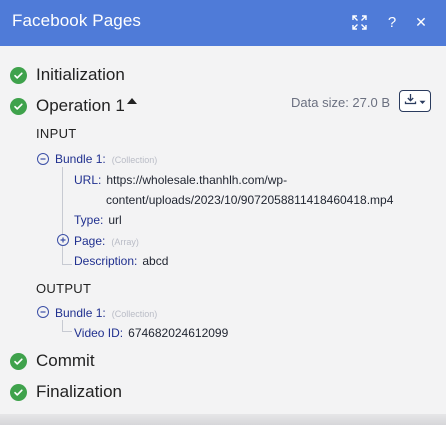 Image resolution: width=446 pixels, height=425 pixels. I want to click on output-bundle-row: Bundle 1: (Collection), so click(106, 313).